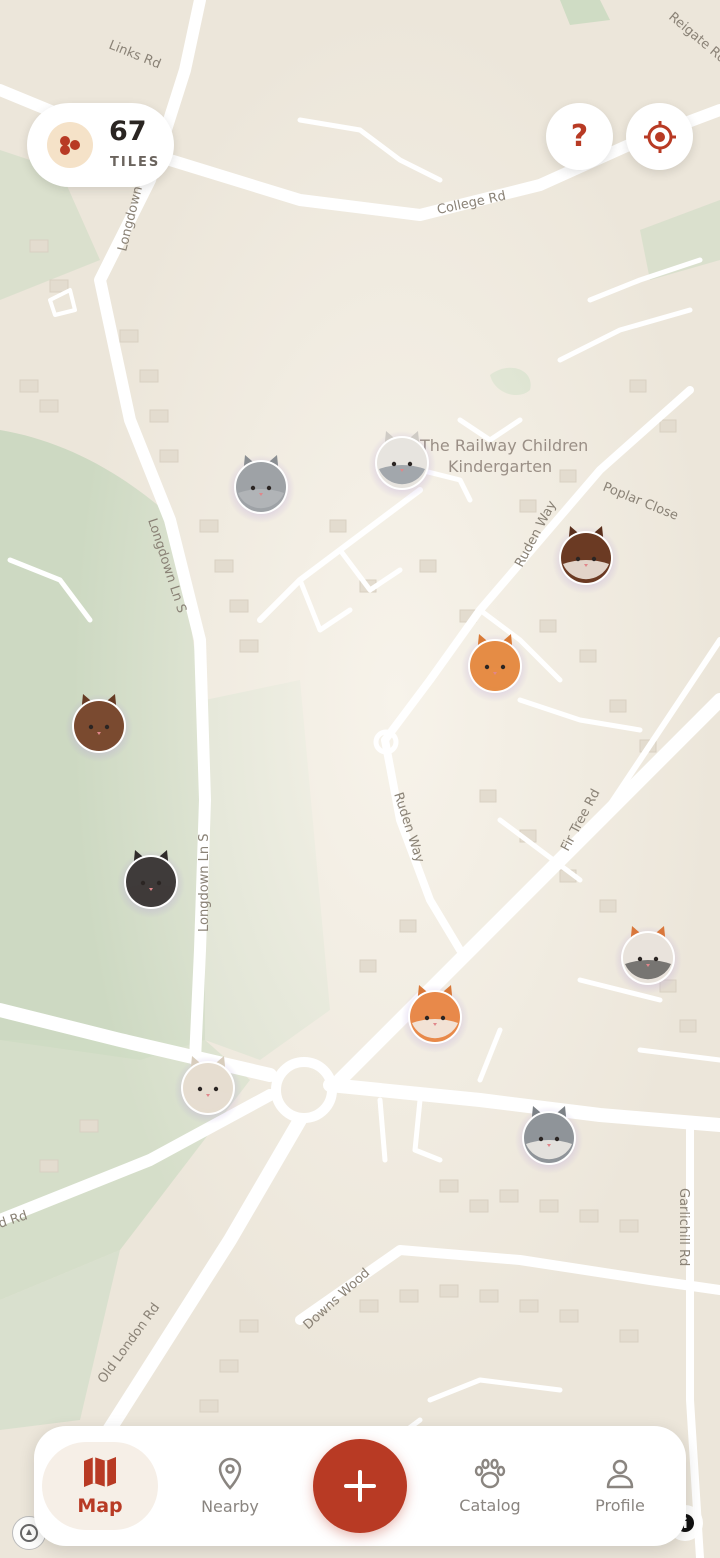  Describe the element at coordinates (500, 466) in the screenshot. I see `map-poi-railway-children-line2: Kindergarten` at that location.